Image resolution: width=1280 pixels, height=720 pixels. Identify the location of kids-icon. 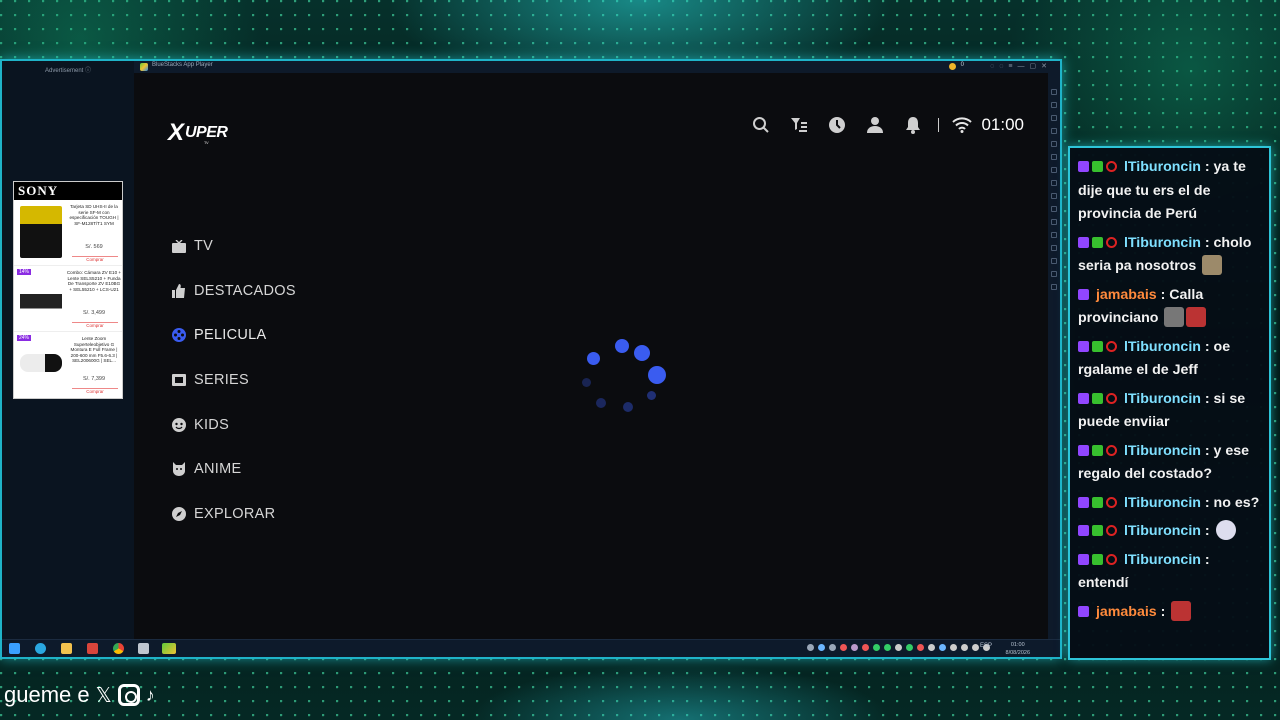
(182, 425).